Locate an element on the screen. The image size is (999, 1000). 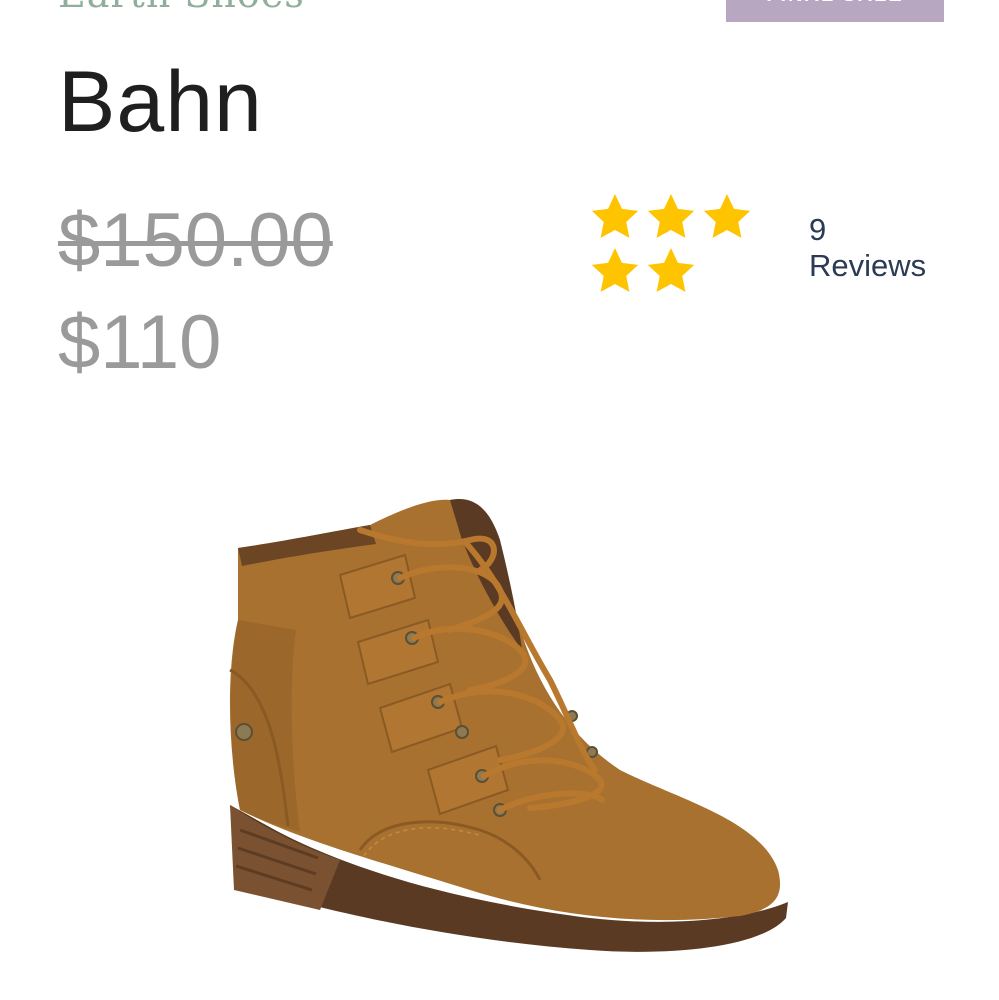
stars-container is located at coordinates (674, 244).